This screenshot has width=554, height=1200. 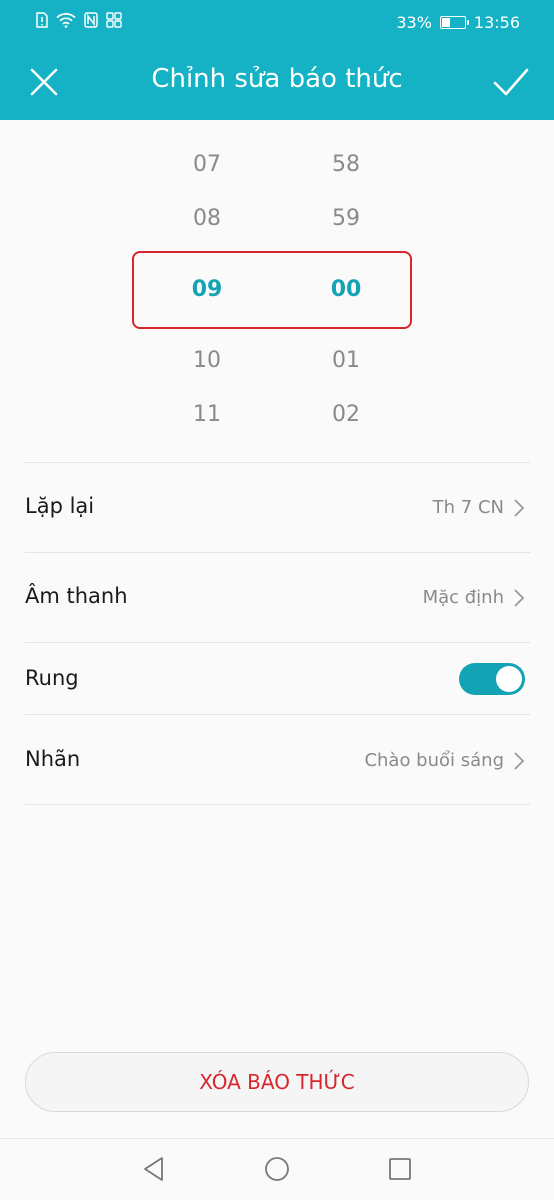 I want to click on confirm-button, so click(x=511, y=82).